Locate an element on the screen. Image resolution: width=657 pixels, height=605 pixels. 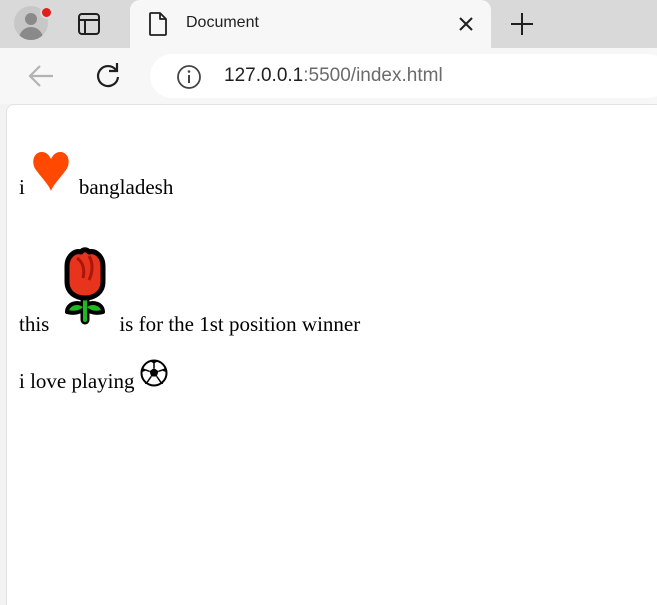
tab-title: Document is located at coordinates (222, 22).